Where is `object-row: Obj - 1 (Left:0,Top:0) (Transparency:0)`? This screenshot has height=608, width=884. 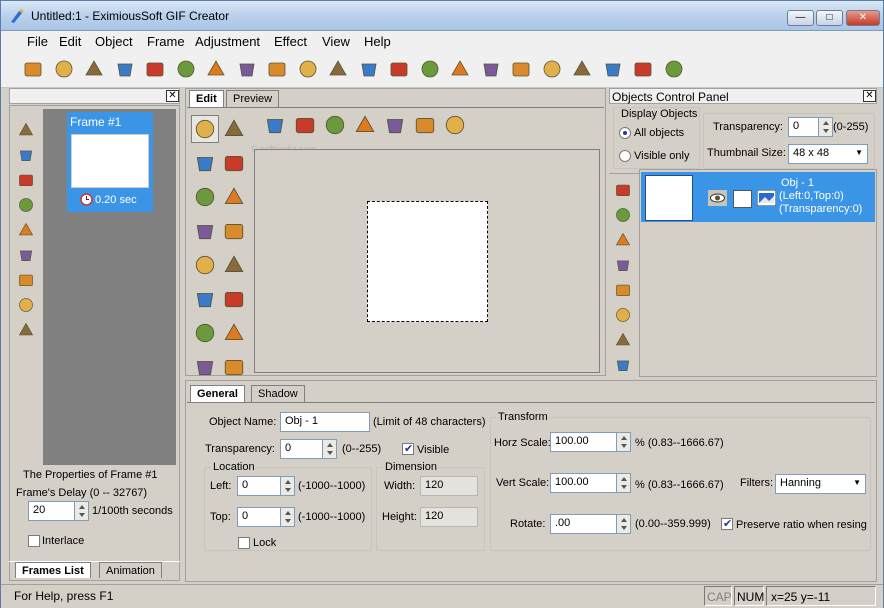 object-row: Obj - 1 (Left:0,Top:0) (Transparency:0) is located at coordinates (758, 197).